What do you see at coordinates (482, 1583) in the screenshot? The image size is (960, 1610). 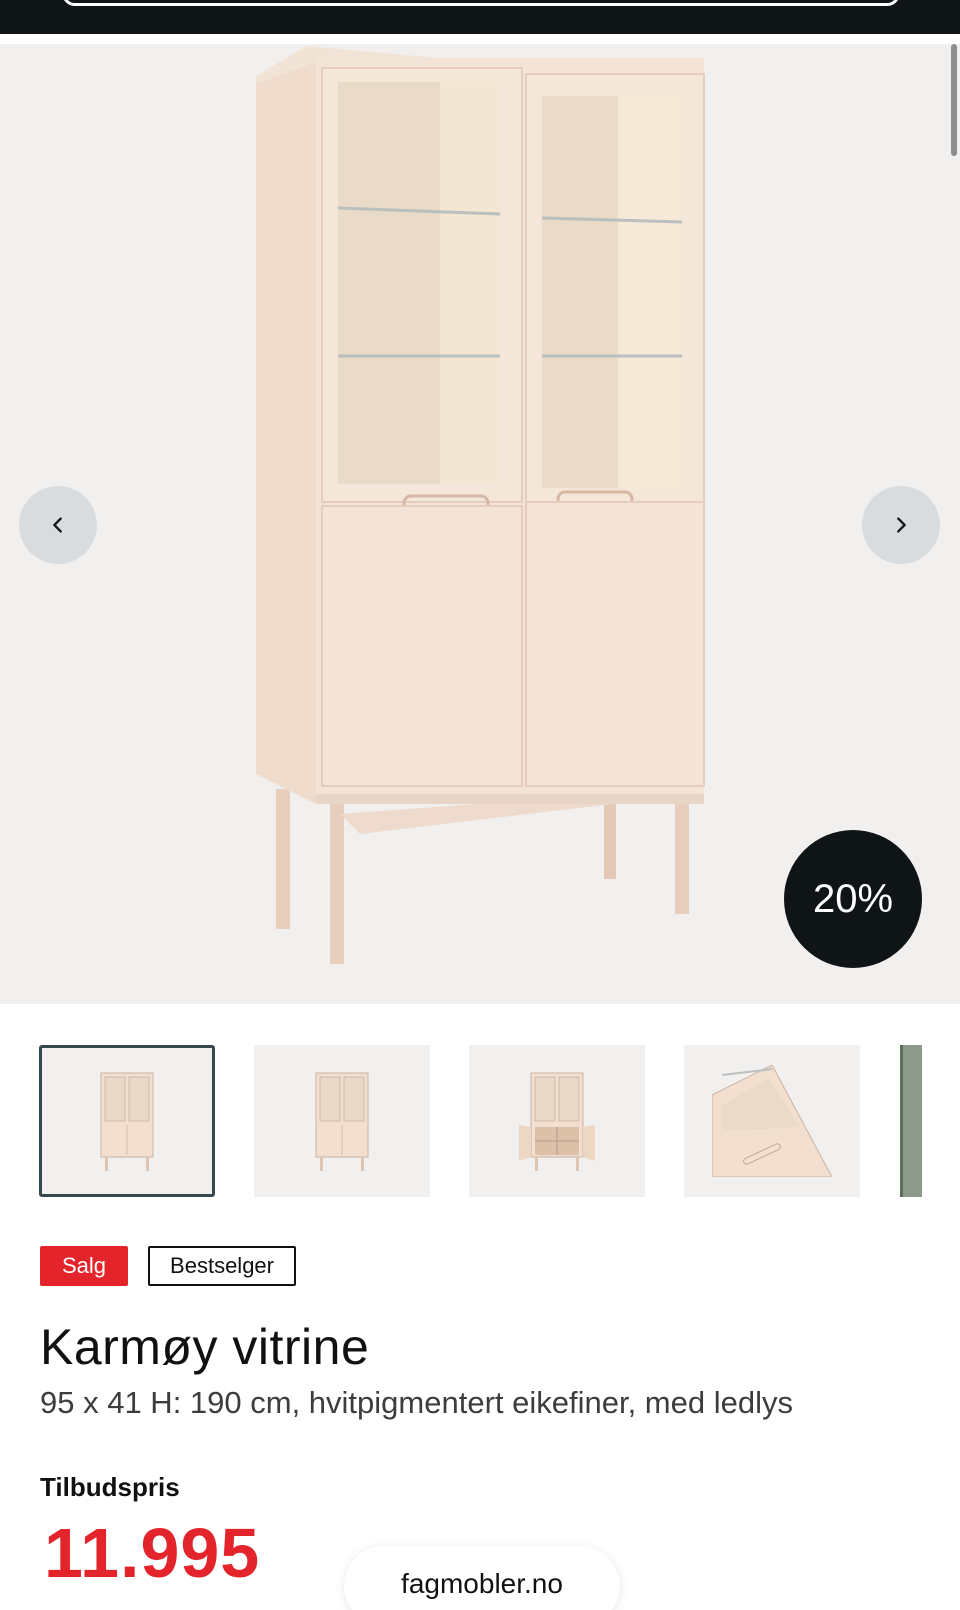 I see `url-text: fagmobler.no` at bounding box center [482, 1583].